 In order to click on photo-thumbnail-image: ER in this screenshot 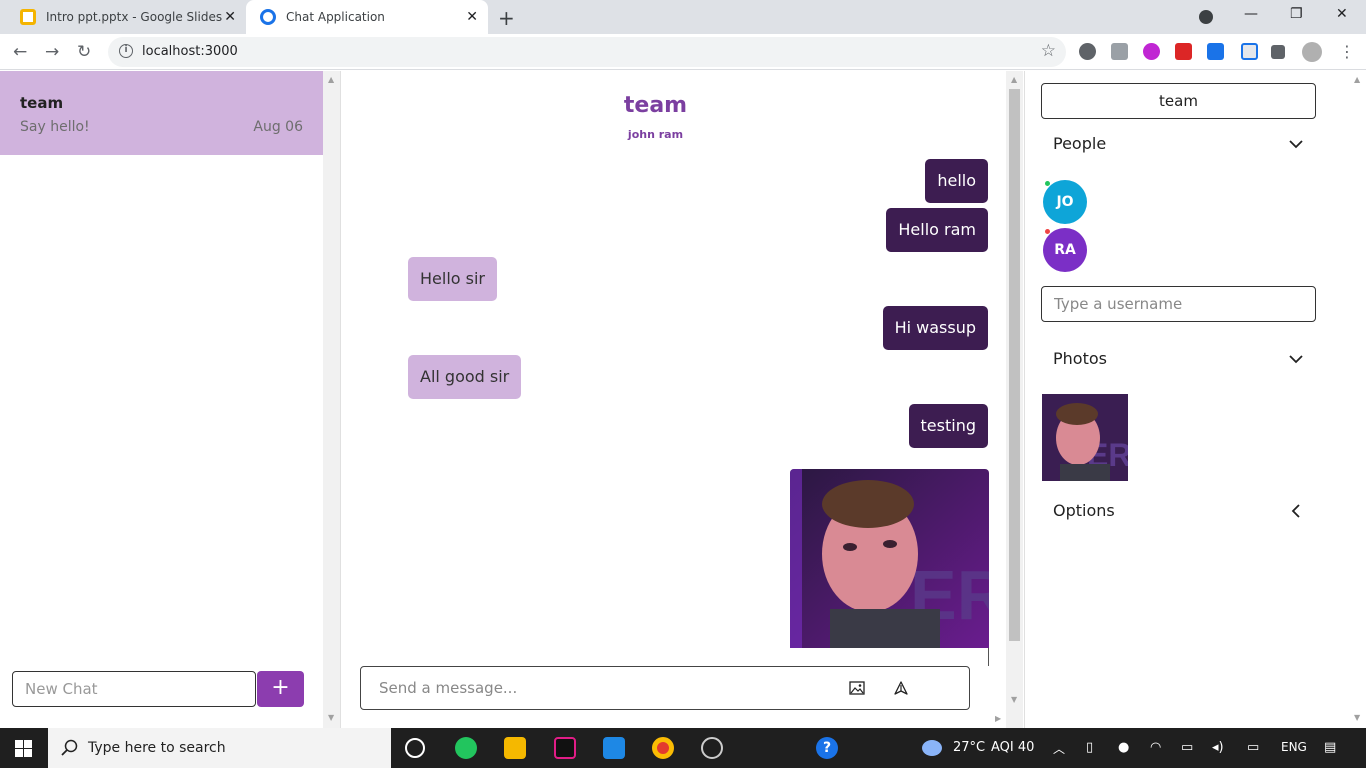, I will do `click(1085, 437)`.